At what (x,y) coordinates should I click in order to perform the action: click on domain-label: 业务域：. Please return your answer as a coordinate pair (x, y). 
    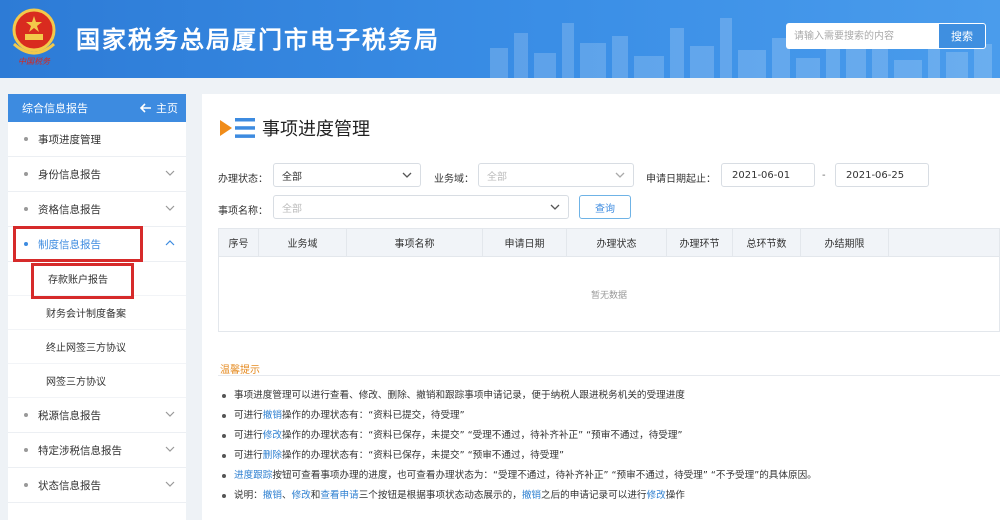
    Looking at the image, I should click on (454, 179).